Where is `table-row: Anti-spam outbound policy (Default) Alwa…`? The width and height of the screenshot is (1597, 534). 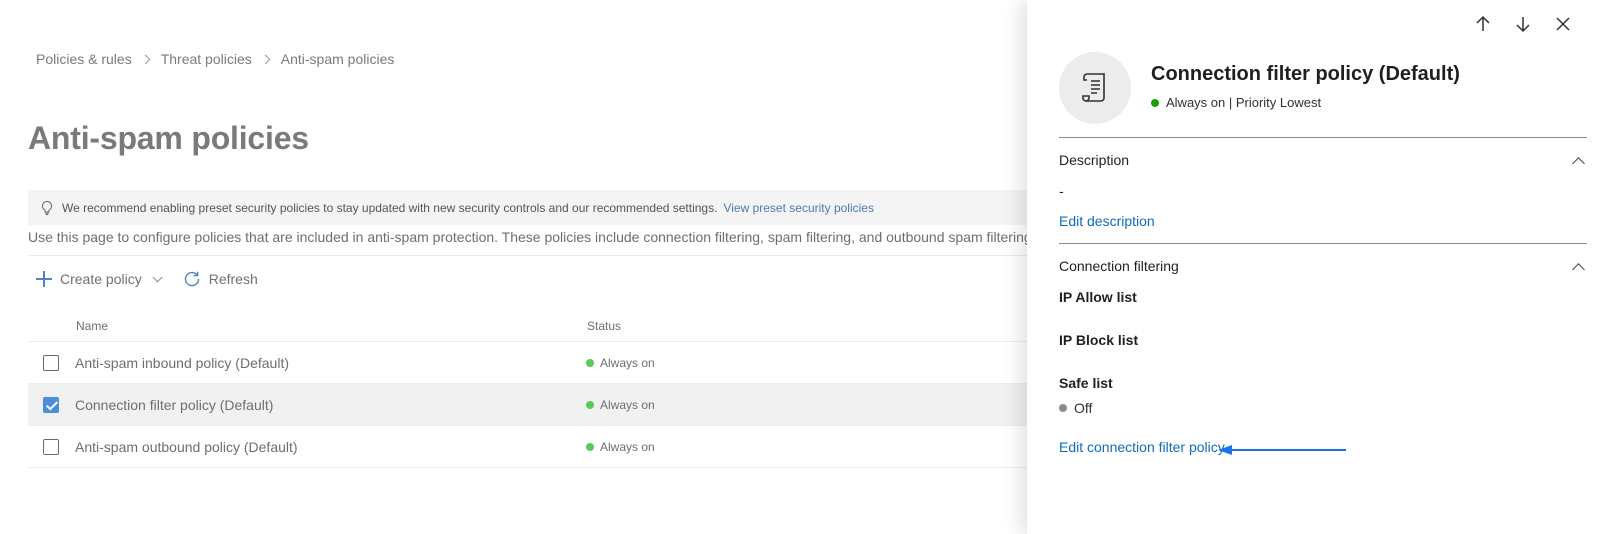
table-row: Anti-spam outbound policy (Default) Alwa… is located at coordinates (527, 447).